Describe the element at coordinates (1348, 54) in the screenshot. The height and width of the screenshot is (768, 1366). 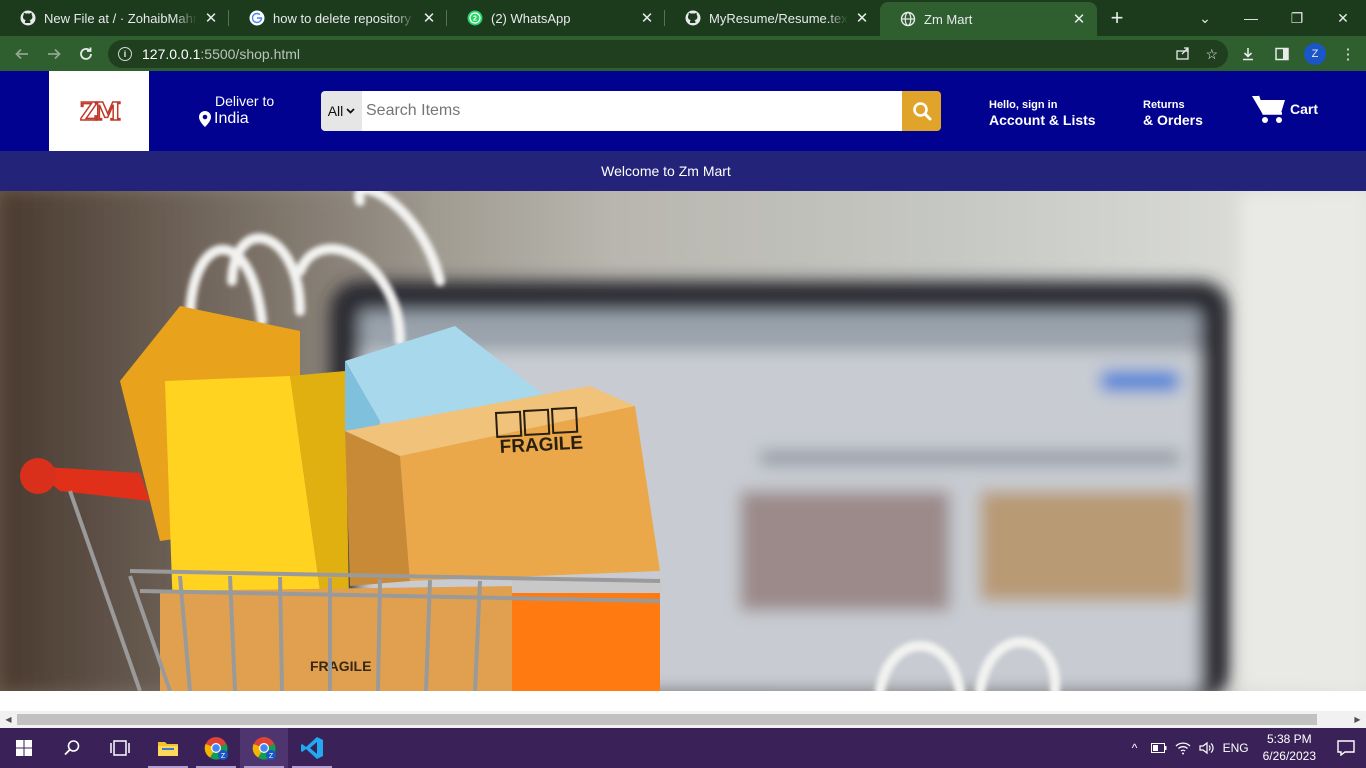
I see `menu-kebab-icon: ⋮` at that location.